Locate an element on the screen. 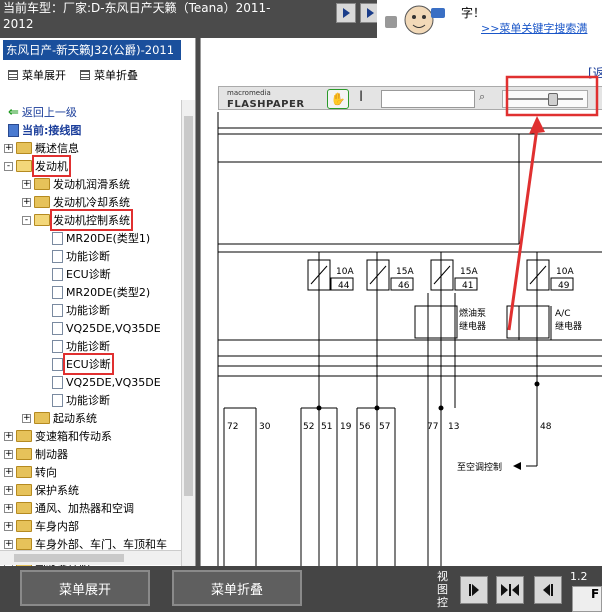 The height and width of the screenshot is (612, 602). back-link: ⇐ 返回上一级 is located at coordinates (42, 112).